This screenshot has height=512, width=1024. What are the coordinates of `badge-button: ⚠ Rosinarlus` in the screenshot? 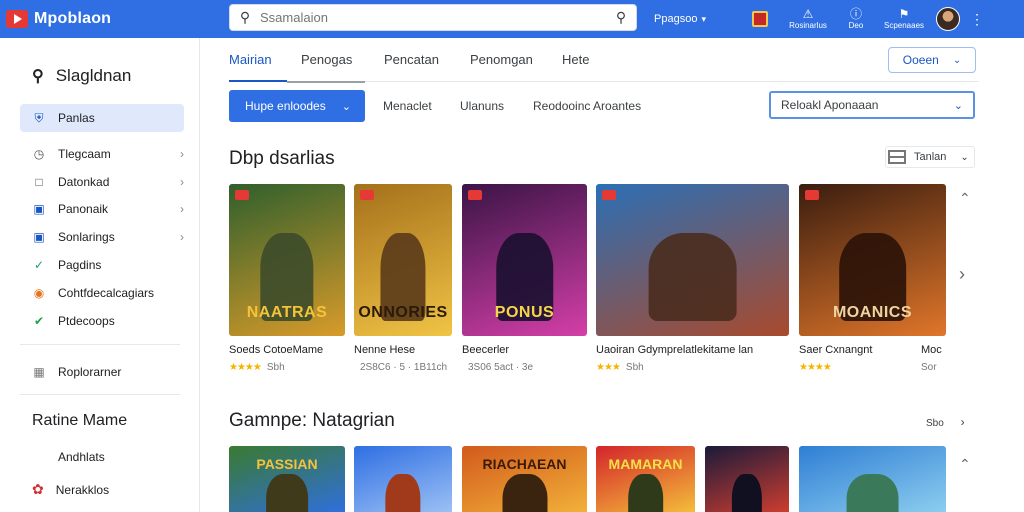 It's located at (808, 19).